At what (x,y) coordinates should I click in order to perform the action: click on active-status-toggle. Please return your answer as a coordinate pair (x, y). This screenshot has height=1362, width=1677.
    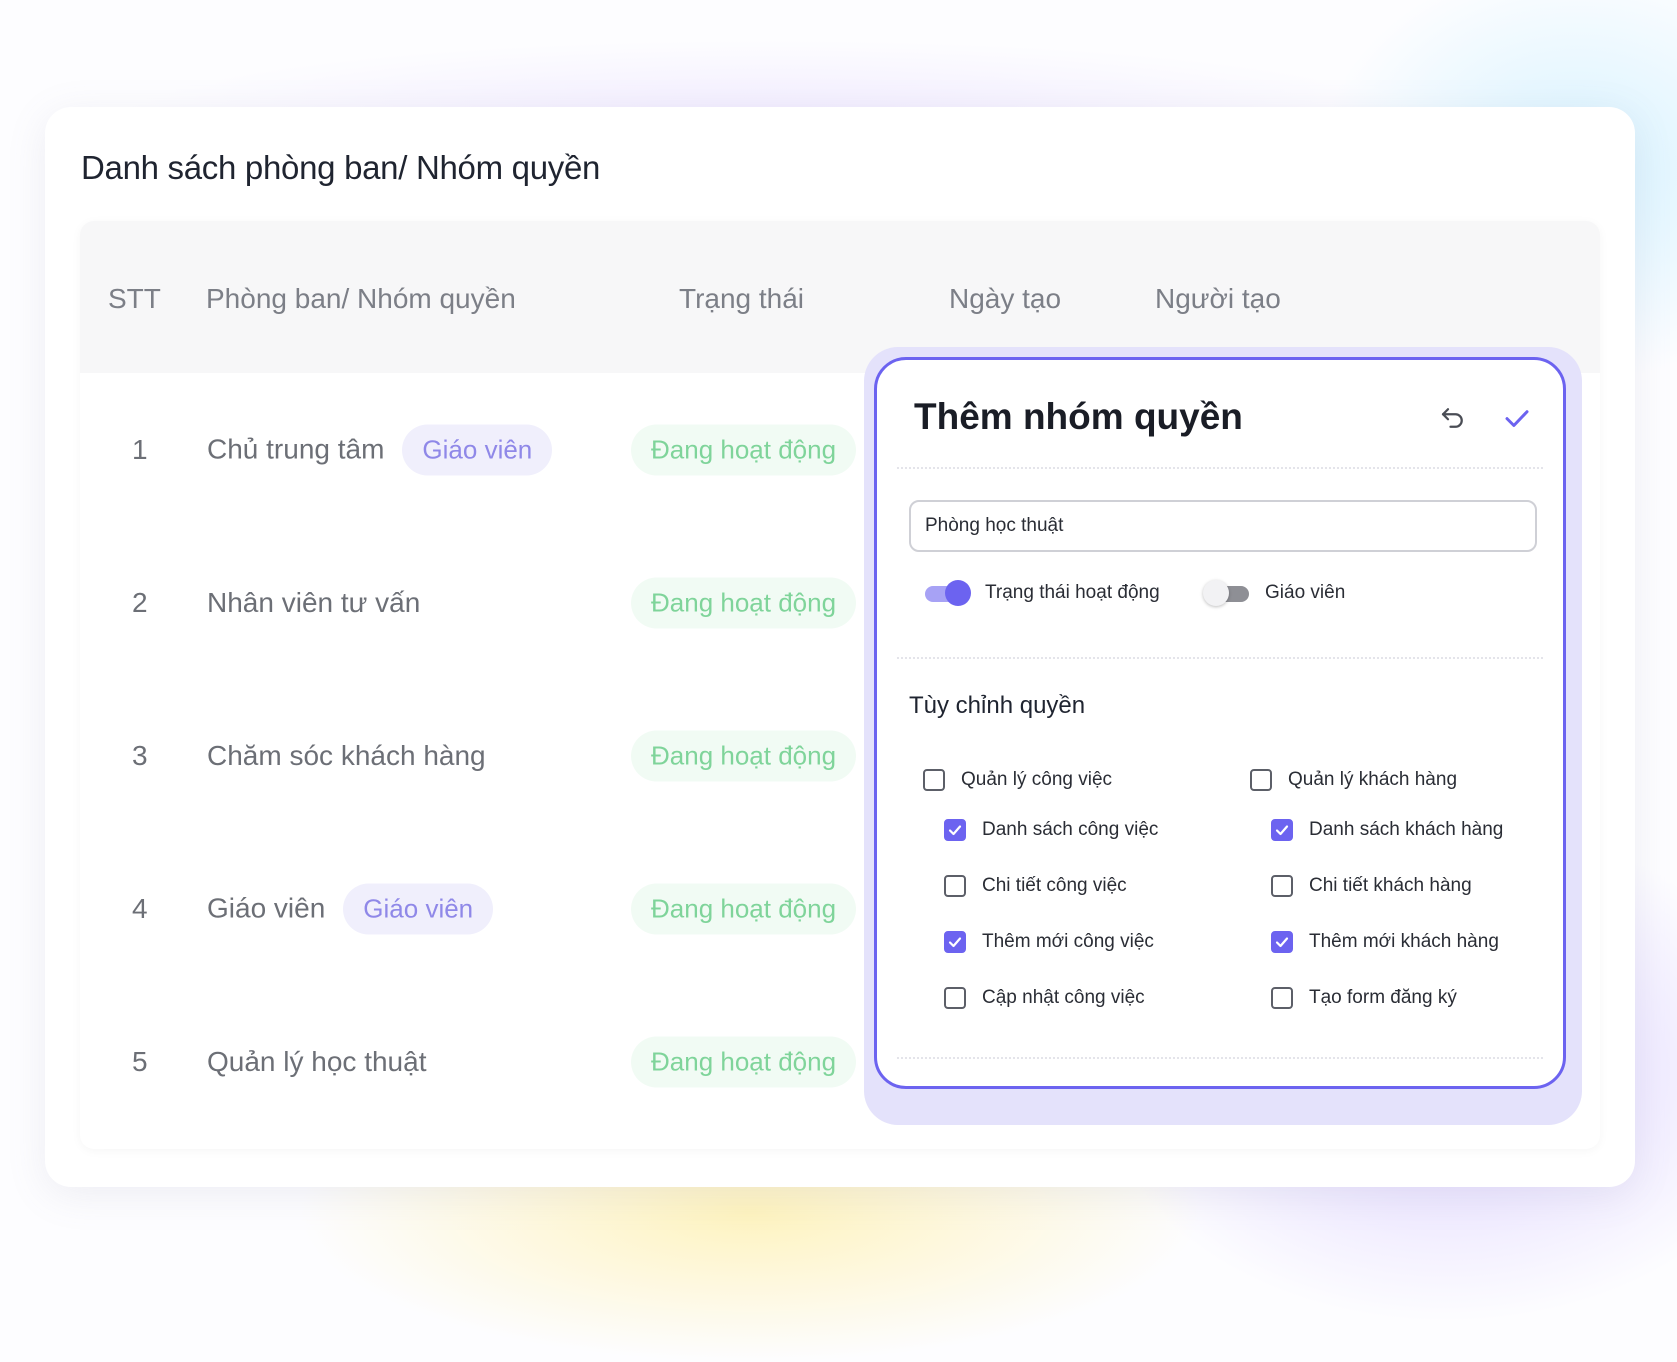
    Looking at the image, I should click on (947, 593).